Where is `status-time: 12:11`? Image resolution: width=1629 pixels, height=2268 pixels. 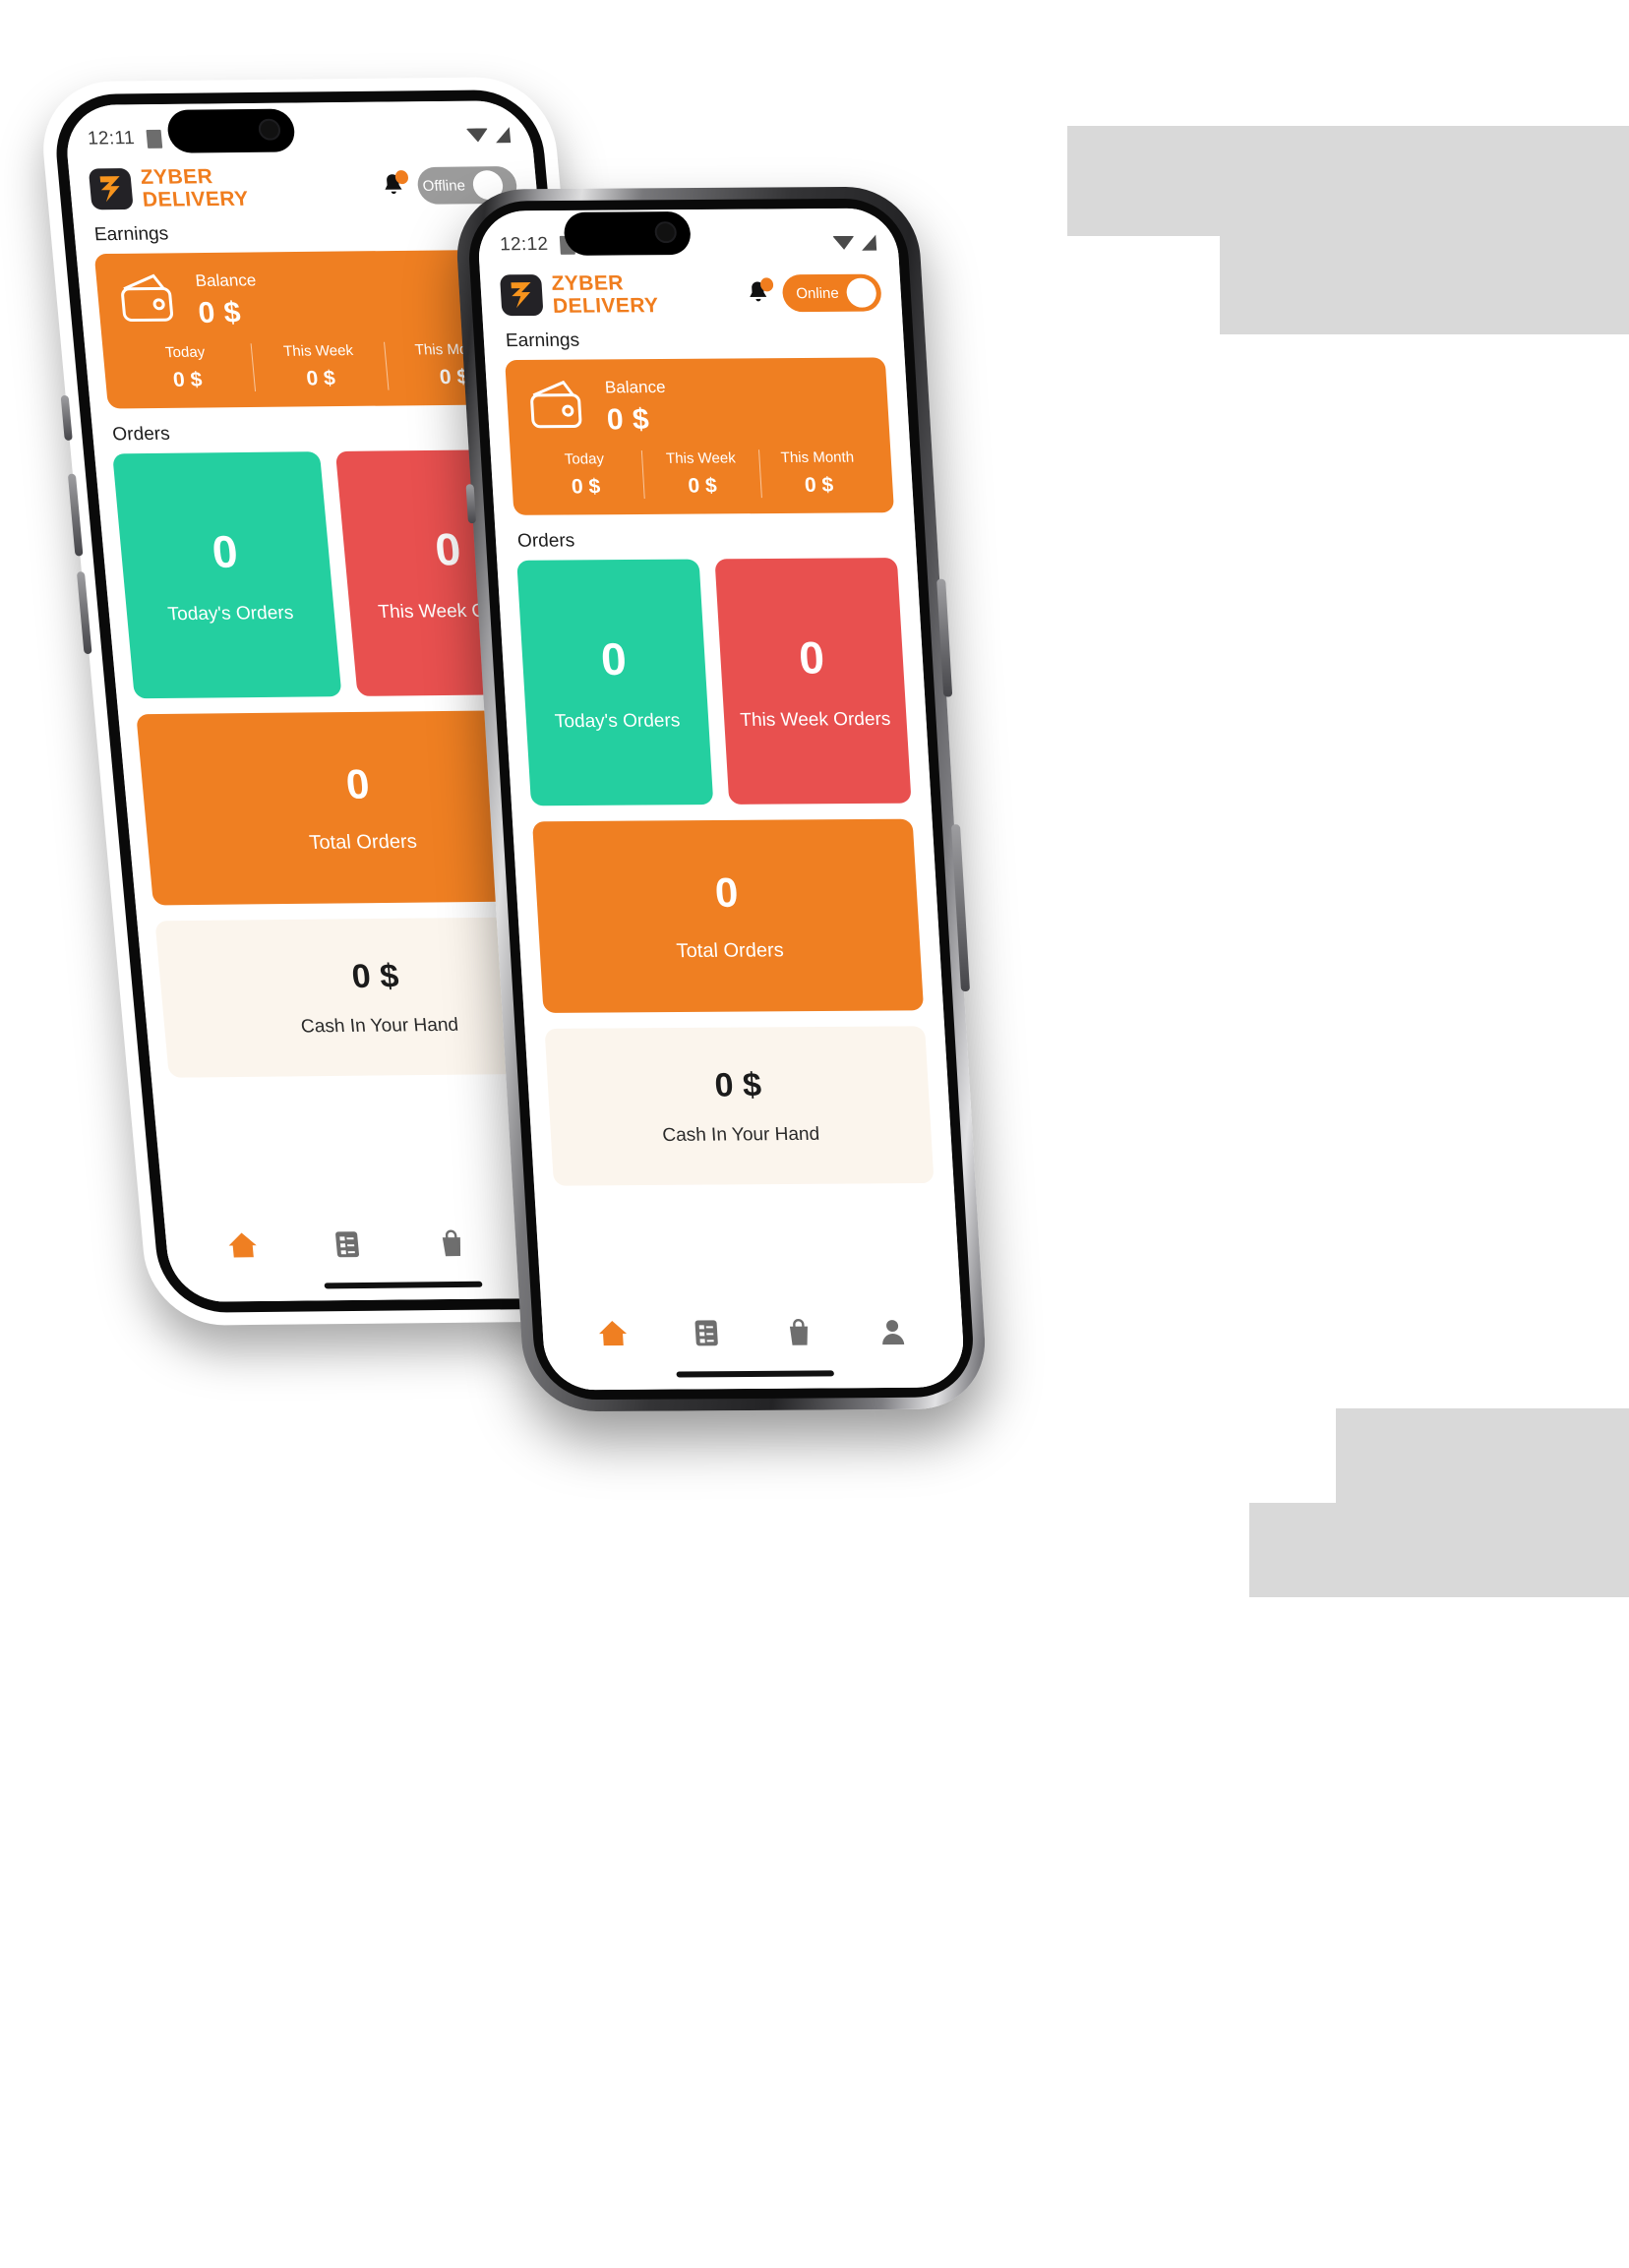 status-time: 12:11 is located at coordinates (112, 138).